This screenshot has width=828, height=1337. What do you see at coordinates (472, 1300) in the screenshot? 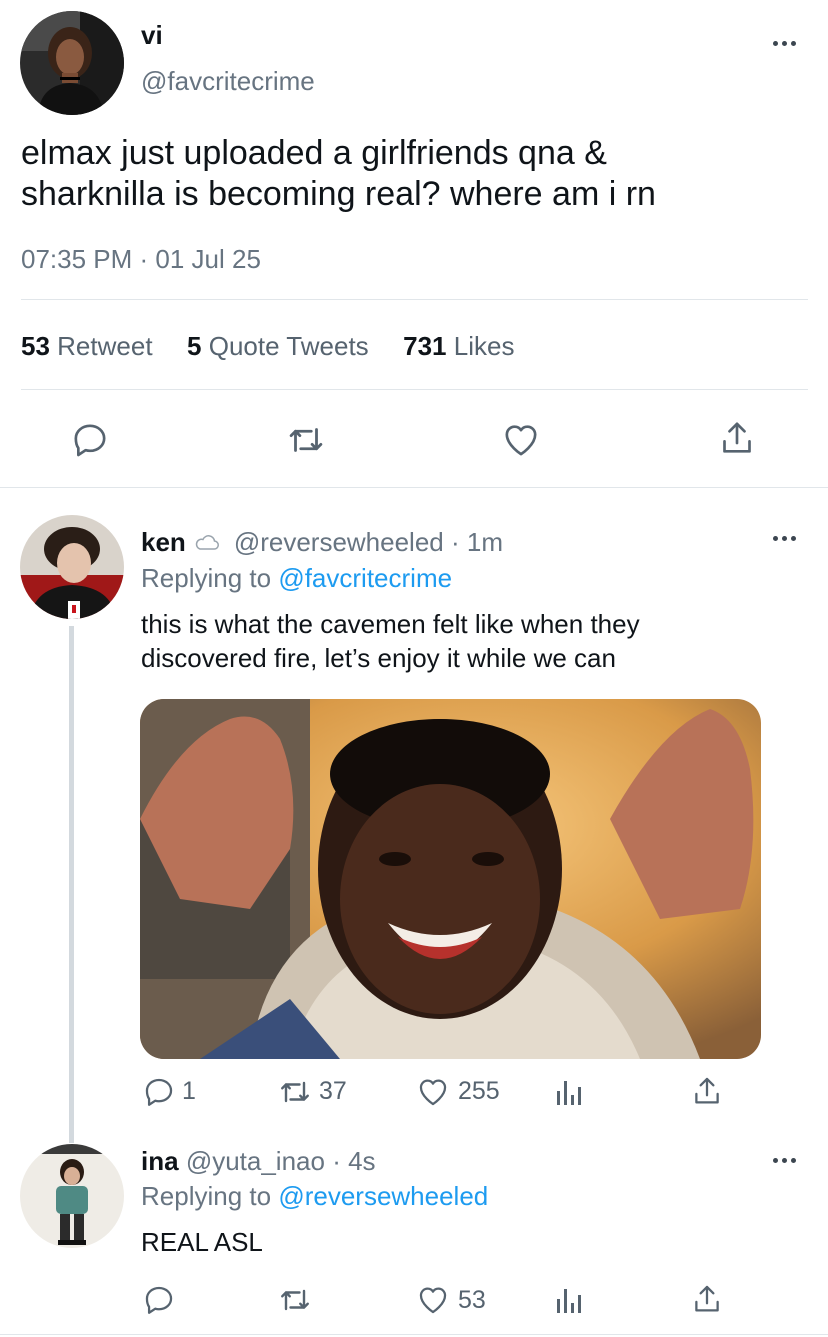
I see `like-count: 53` at bounding box center [472, 1300].